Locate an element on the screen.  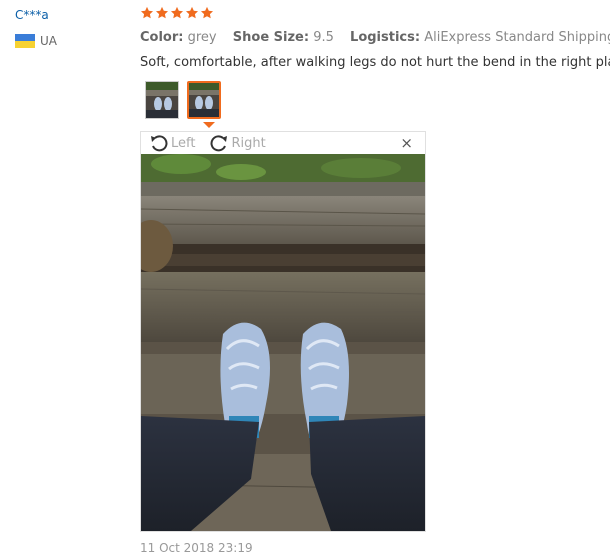
selected-thumbnail-pointer is located at coordinates (209, 125).